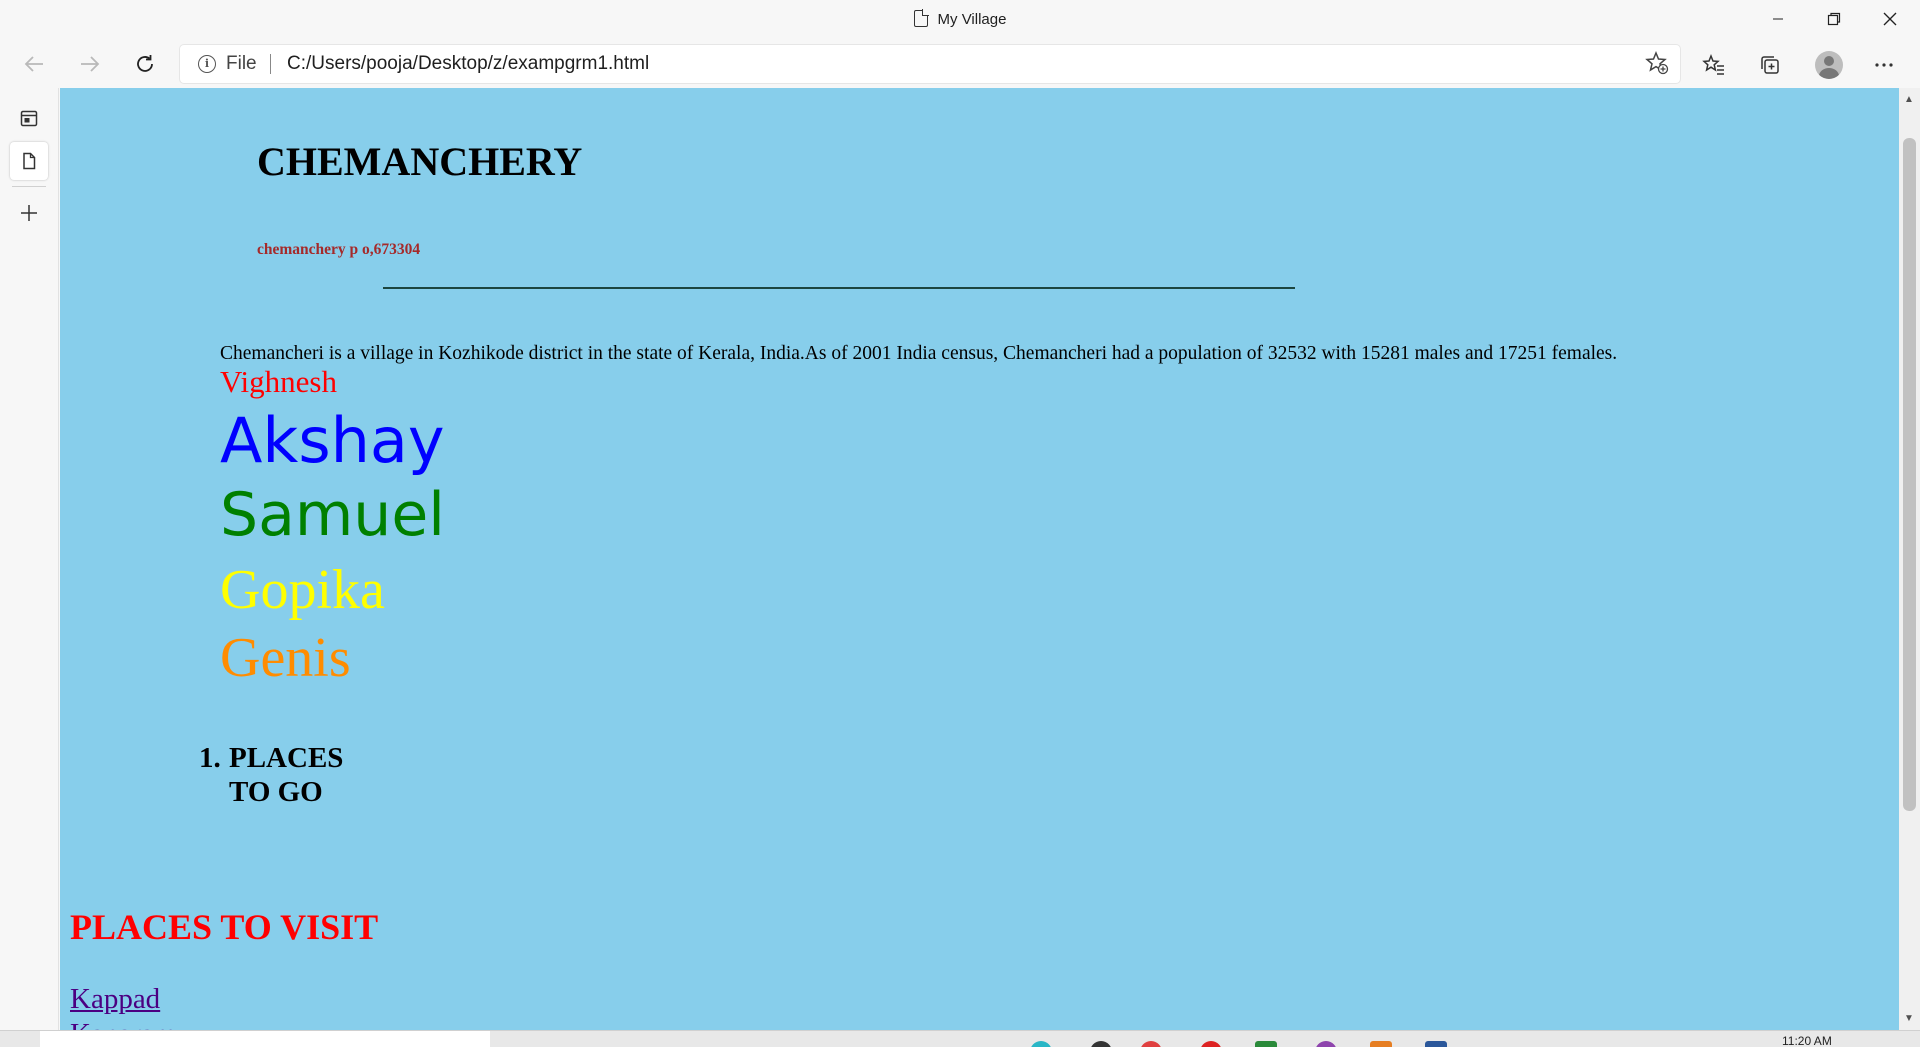 The height and width of the screenshot is (1047, 1920). Describe the element at coordinates (241, 63) in the screenshot. I see `scheme-label: File` at that location.